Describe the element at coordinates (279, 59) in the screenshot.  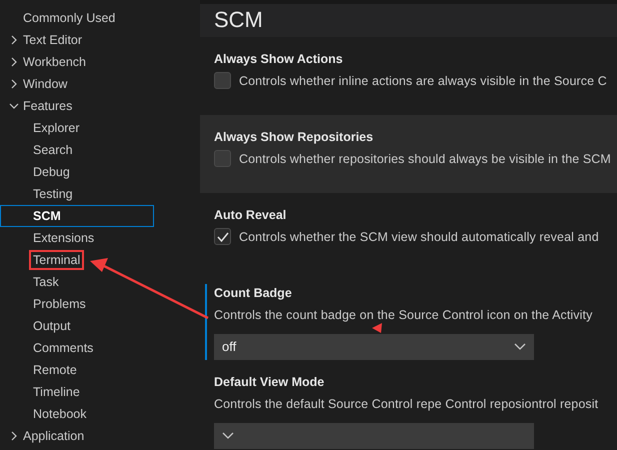
I see `setting-title: Always Show Actions` at that location.